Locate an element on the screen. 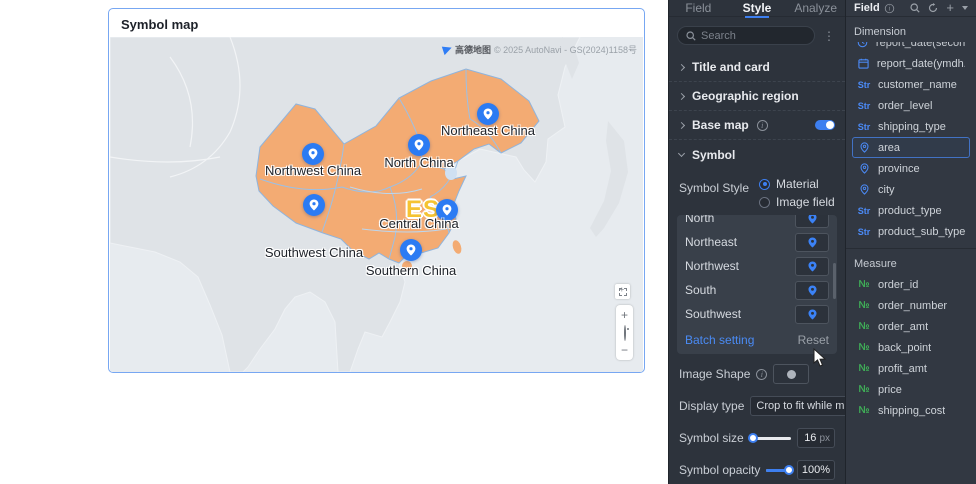 Image resolution: width=976 pixels, height=484 pixels. search-icon is located at coordinates (915, 8).